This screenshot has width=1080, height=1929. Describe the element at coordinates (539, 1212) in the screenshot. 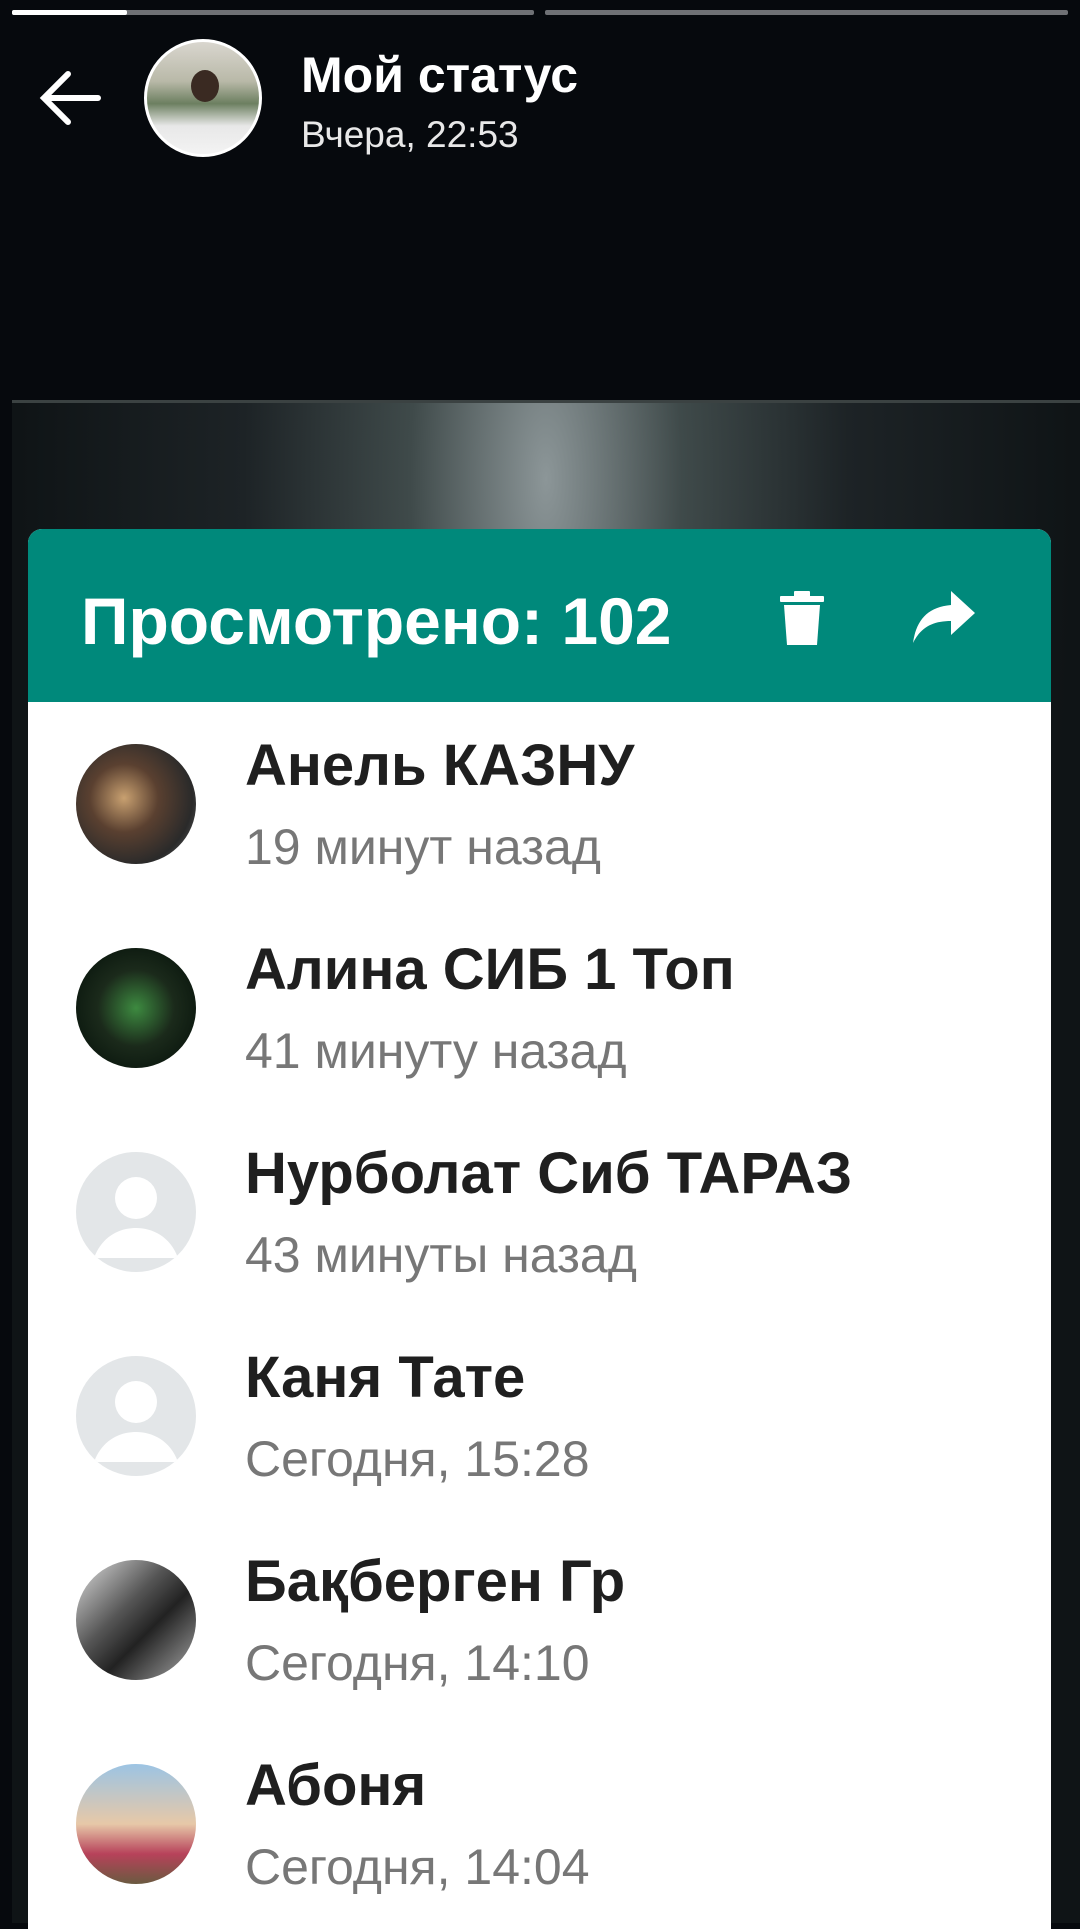

I see `viewer-list-item: Нурболат Сиб ТАРАЗ 43 минуты назад` at that location.